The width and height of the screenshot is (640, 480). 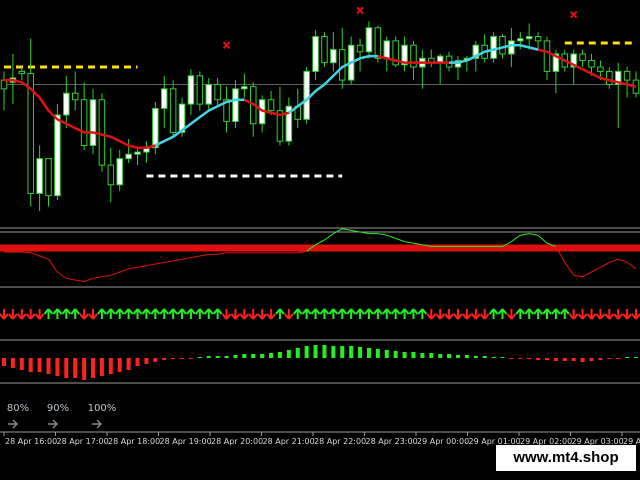 What do you see at coordinates (237, 441) in the screenshot?
I see `axis-tick-label: 28 Apr 20:00` at bounding box center [237, 441].